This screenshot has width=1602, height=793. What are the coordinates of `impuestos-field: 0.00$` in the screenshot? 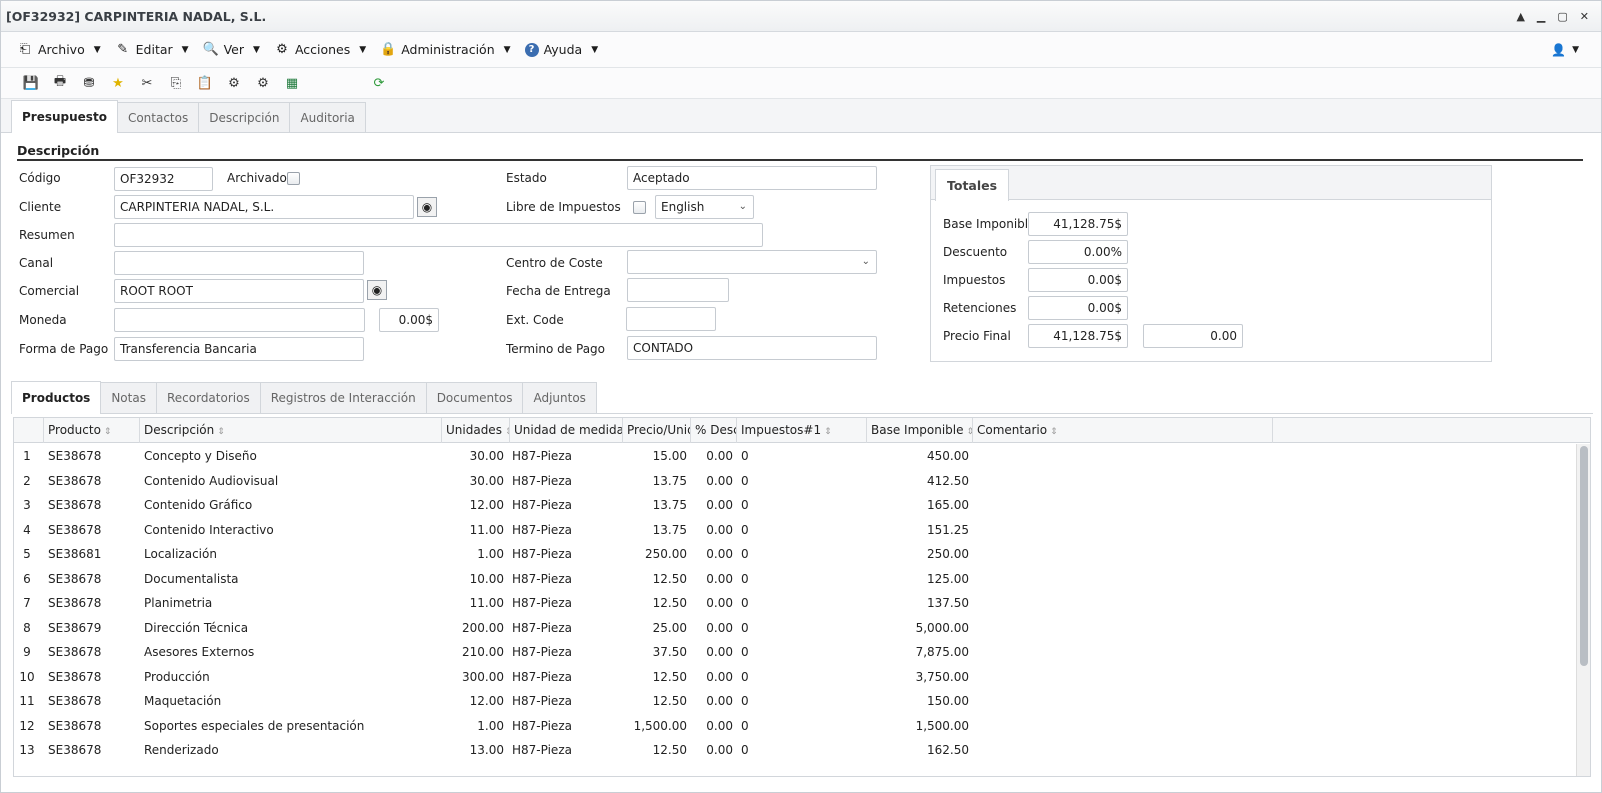 It's located at (1078, 280).